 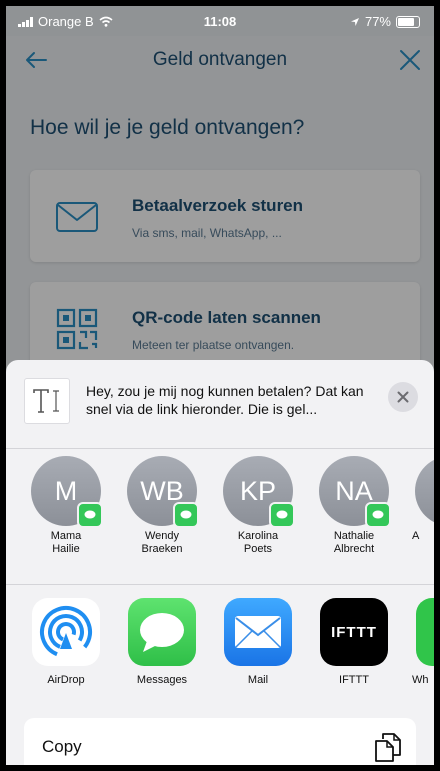 I want to click on app-label: AirDrop, so click(x=66, y=680).